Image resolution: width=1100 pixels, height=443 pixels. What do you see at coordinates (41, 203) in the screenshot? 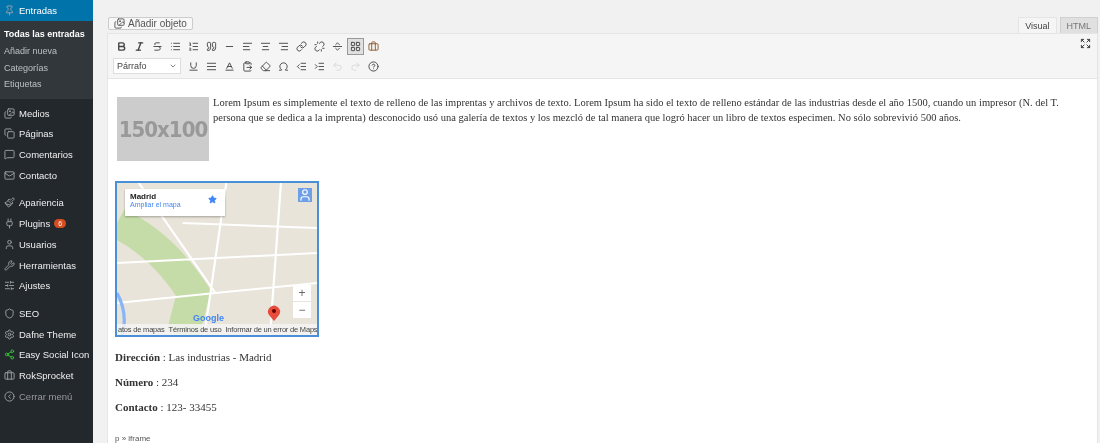
I see `sidebar-label: Apariencia` at bounding box center [41, 203].